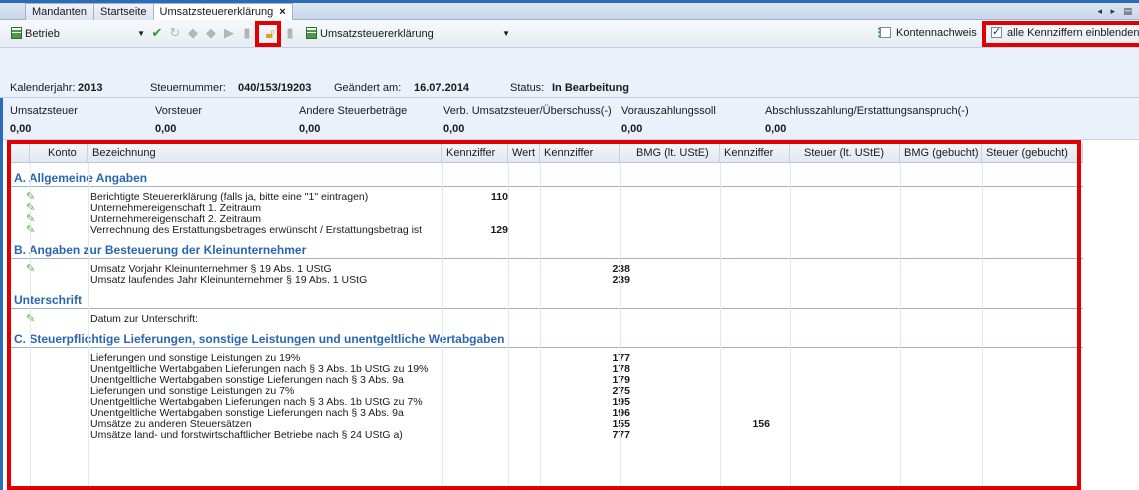 The height and width of the screenshot is (490, 1139). I want to click on steuernummer-label: Steuernummer:, so click(188, 88).